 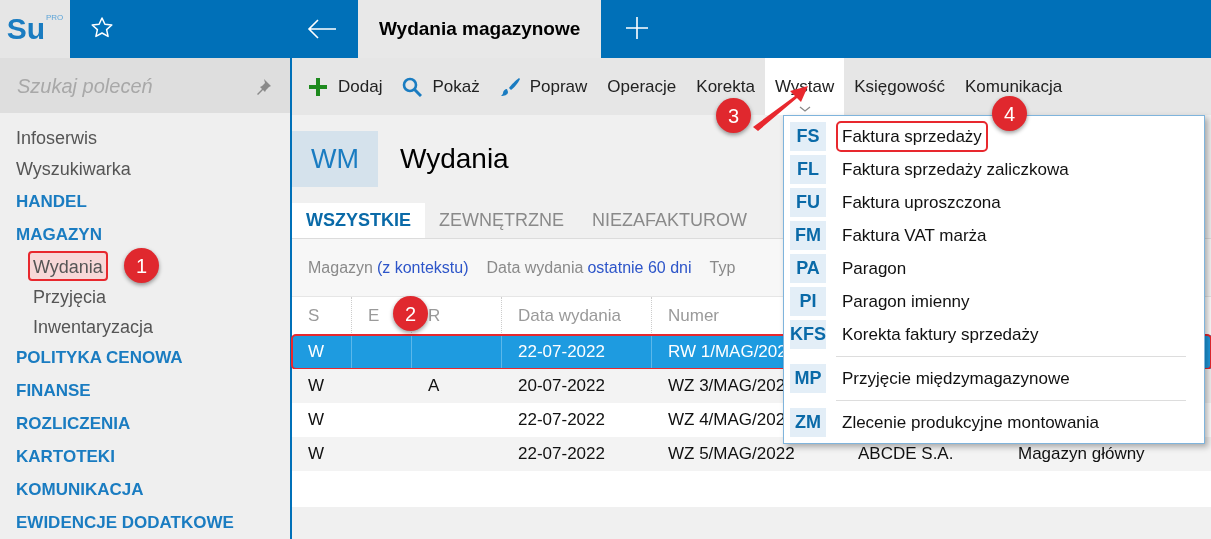 What do you see at coordinates (80, 489) in the screenshot?
I see `sidebar-item: KOMUNIKACJA` at bounding box center [80, 489].